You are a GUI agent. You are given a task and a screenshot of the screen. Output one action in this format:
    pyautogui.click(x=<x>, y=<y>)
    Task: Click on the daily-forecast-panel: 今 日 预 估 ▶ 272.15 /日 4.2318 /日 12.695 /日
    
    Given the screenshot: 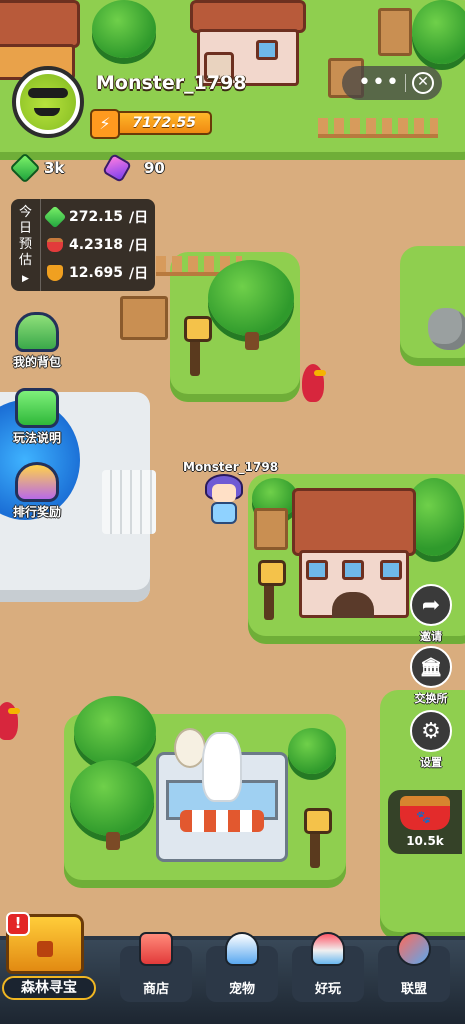 What is the action you would take?
    pyautogui.click(x=83, y=245)
    